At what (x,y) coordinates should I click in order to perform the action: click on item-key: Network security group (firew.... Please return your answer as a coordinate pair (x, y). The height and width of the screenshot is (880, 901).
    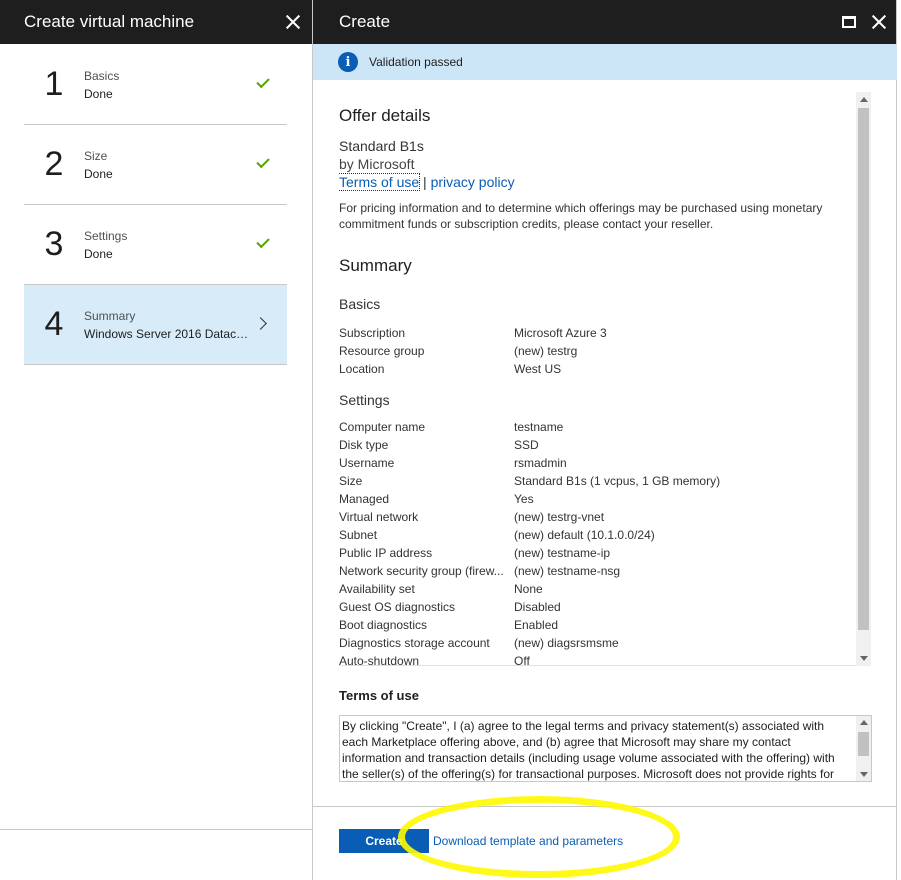
    Looking at the image, I should click on (421, 571).